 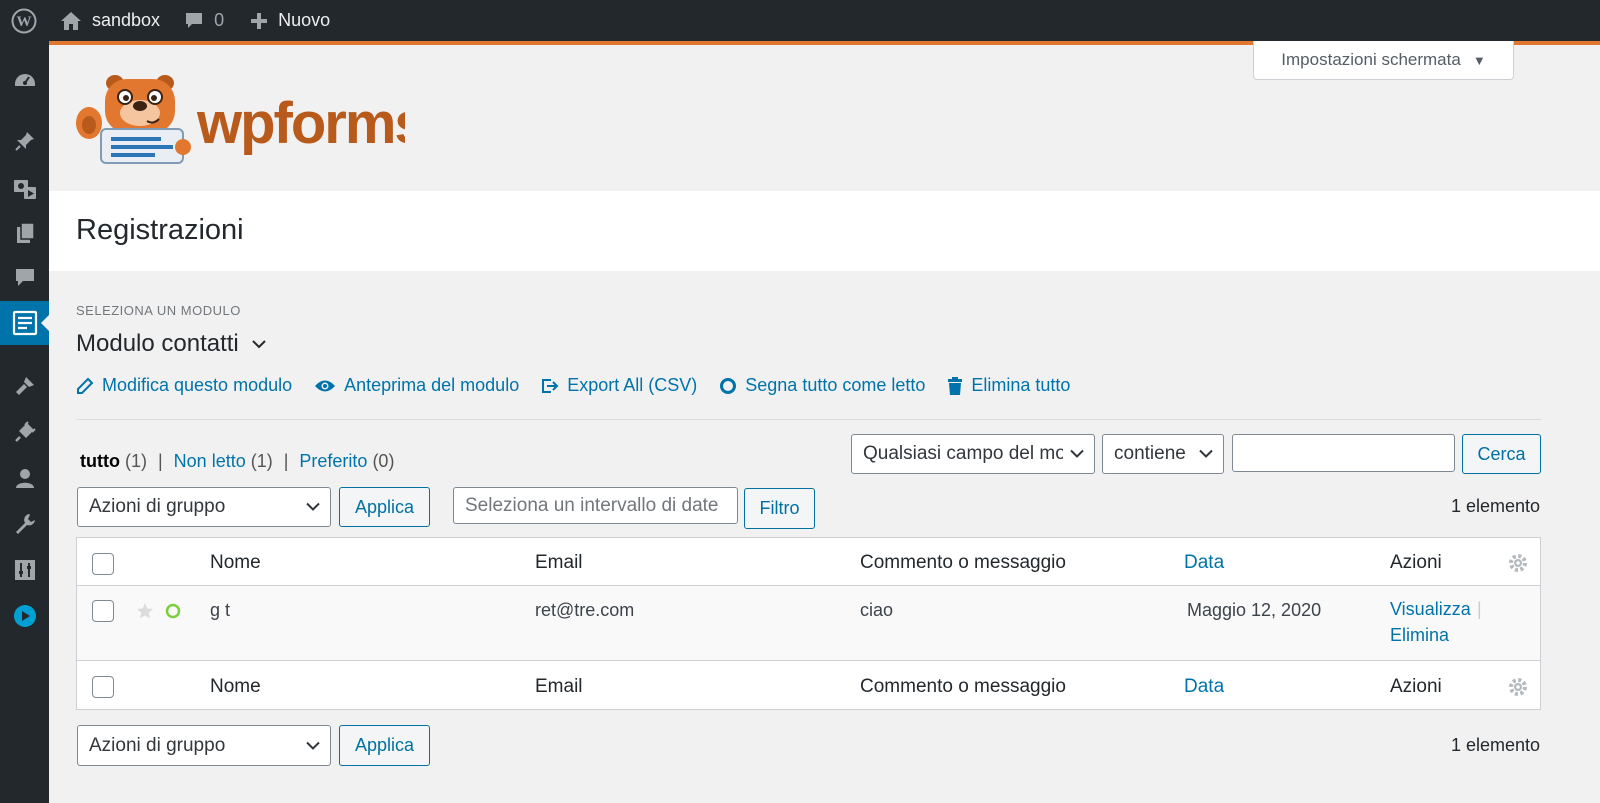 What do you see at coordinates (24, 141) in the screenshot?
I see `pin-icon` at bounding box center [24, 141].